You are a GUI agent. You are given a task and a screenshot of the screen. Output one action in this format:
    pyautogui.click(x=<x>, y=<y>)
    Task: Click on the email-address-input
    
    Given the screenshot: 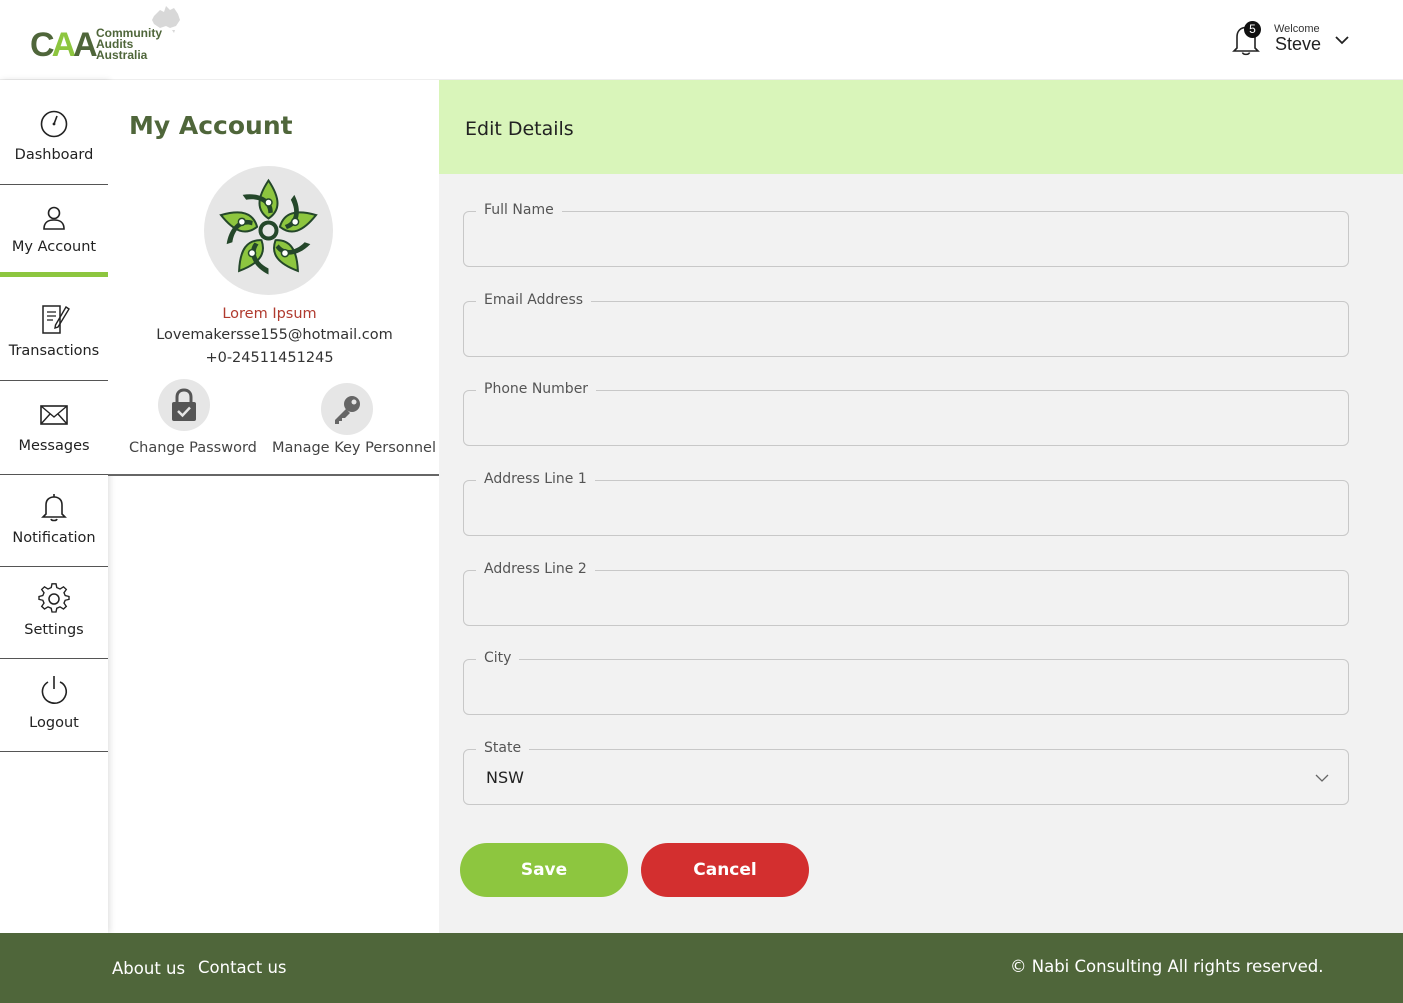 What is the action you would take?
    pyautogui.click(x=906, y=329)
    